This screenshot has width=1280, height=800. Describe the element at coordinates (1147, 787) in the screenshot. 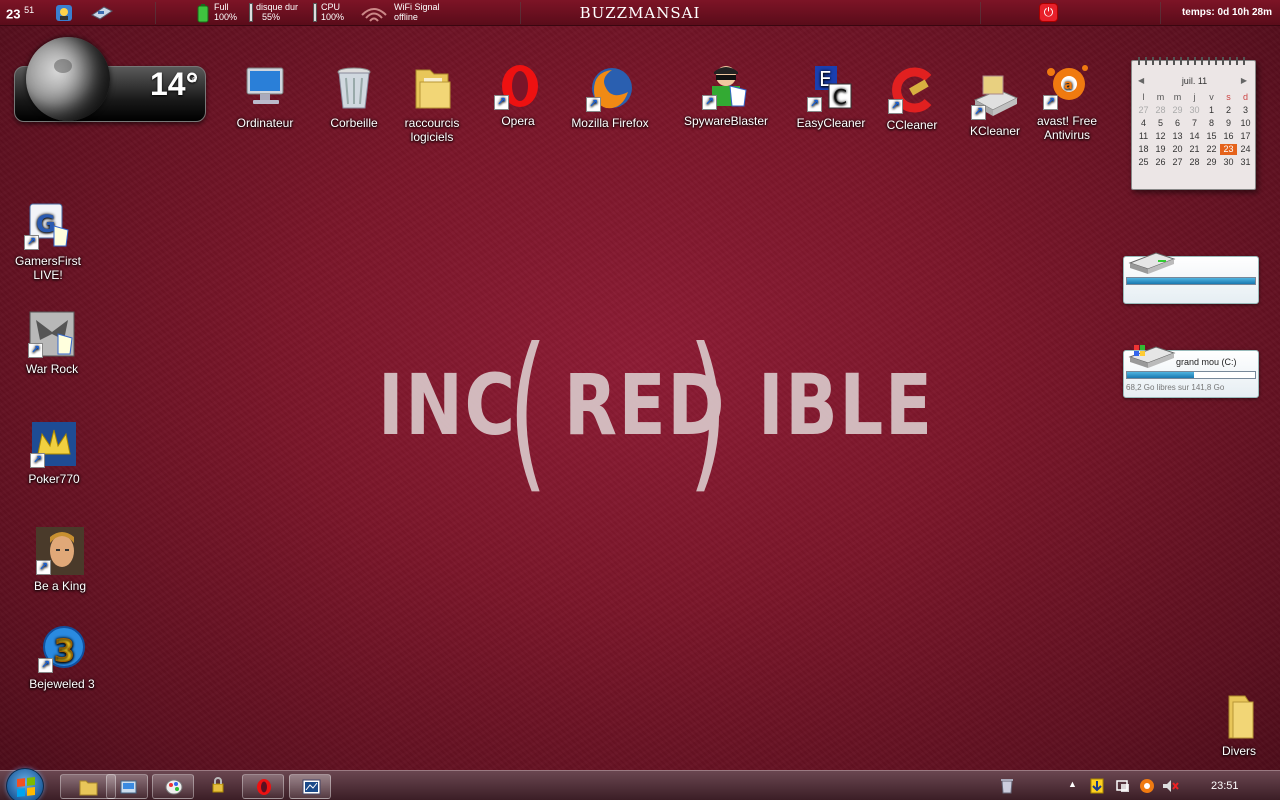

I see `avast-tray-icon` at that location.